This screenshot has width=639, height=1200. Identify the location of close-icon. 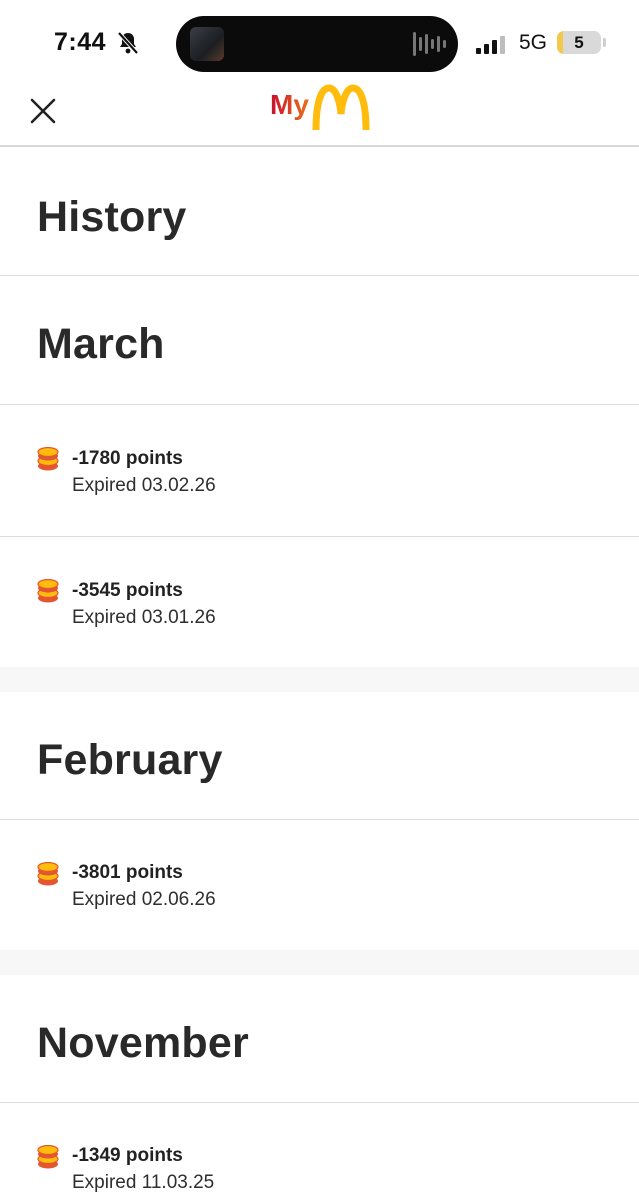
(43, 111).